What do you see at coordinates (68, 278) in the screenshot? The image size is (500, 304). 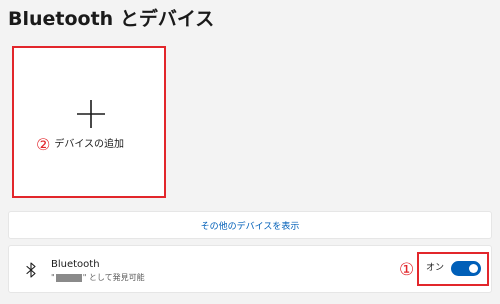 I see `redacted-device-name` at bounding box center [68, 278].